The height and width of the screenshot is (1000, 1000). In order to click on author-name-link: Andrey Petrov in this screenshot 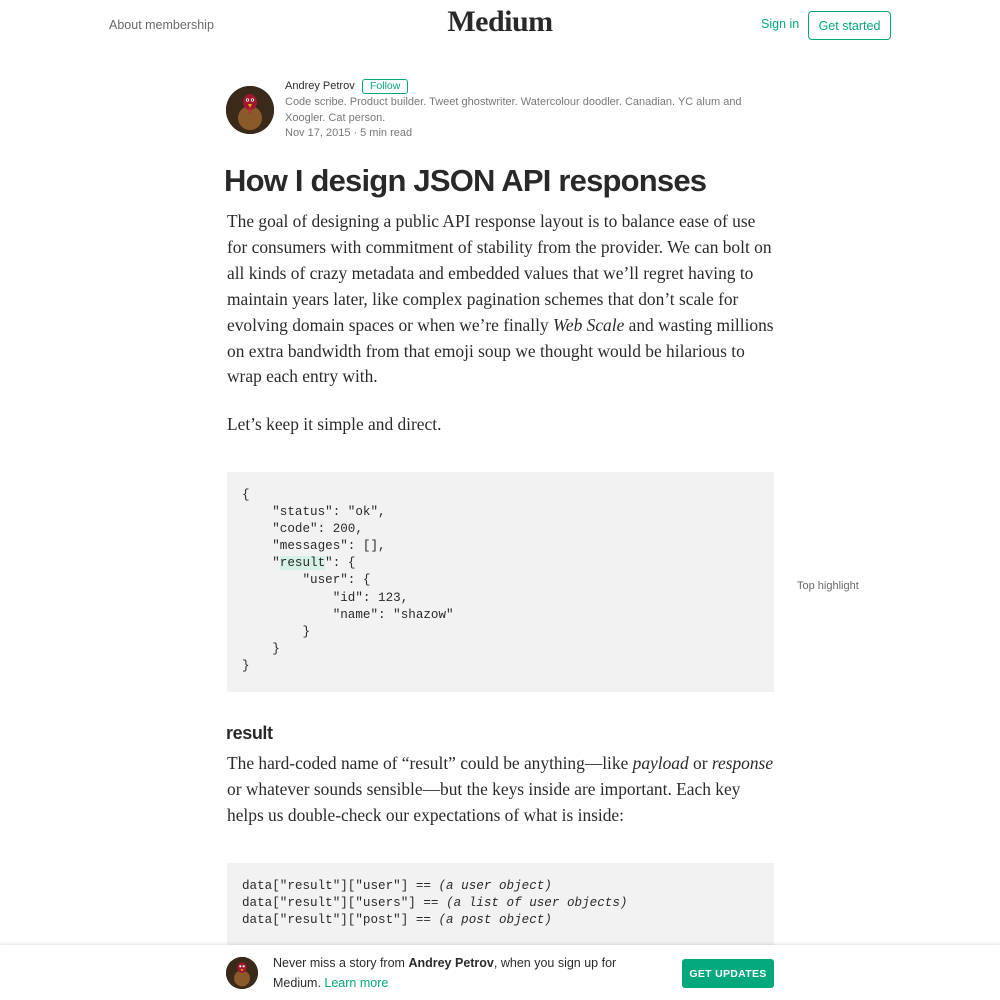, I will do `click(320, 86)`.